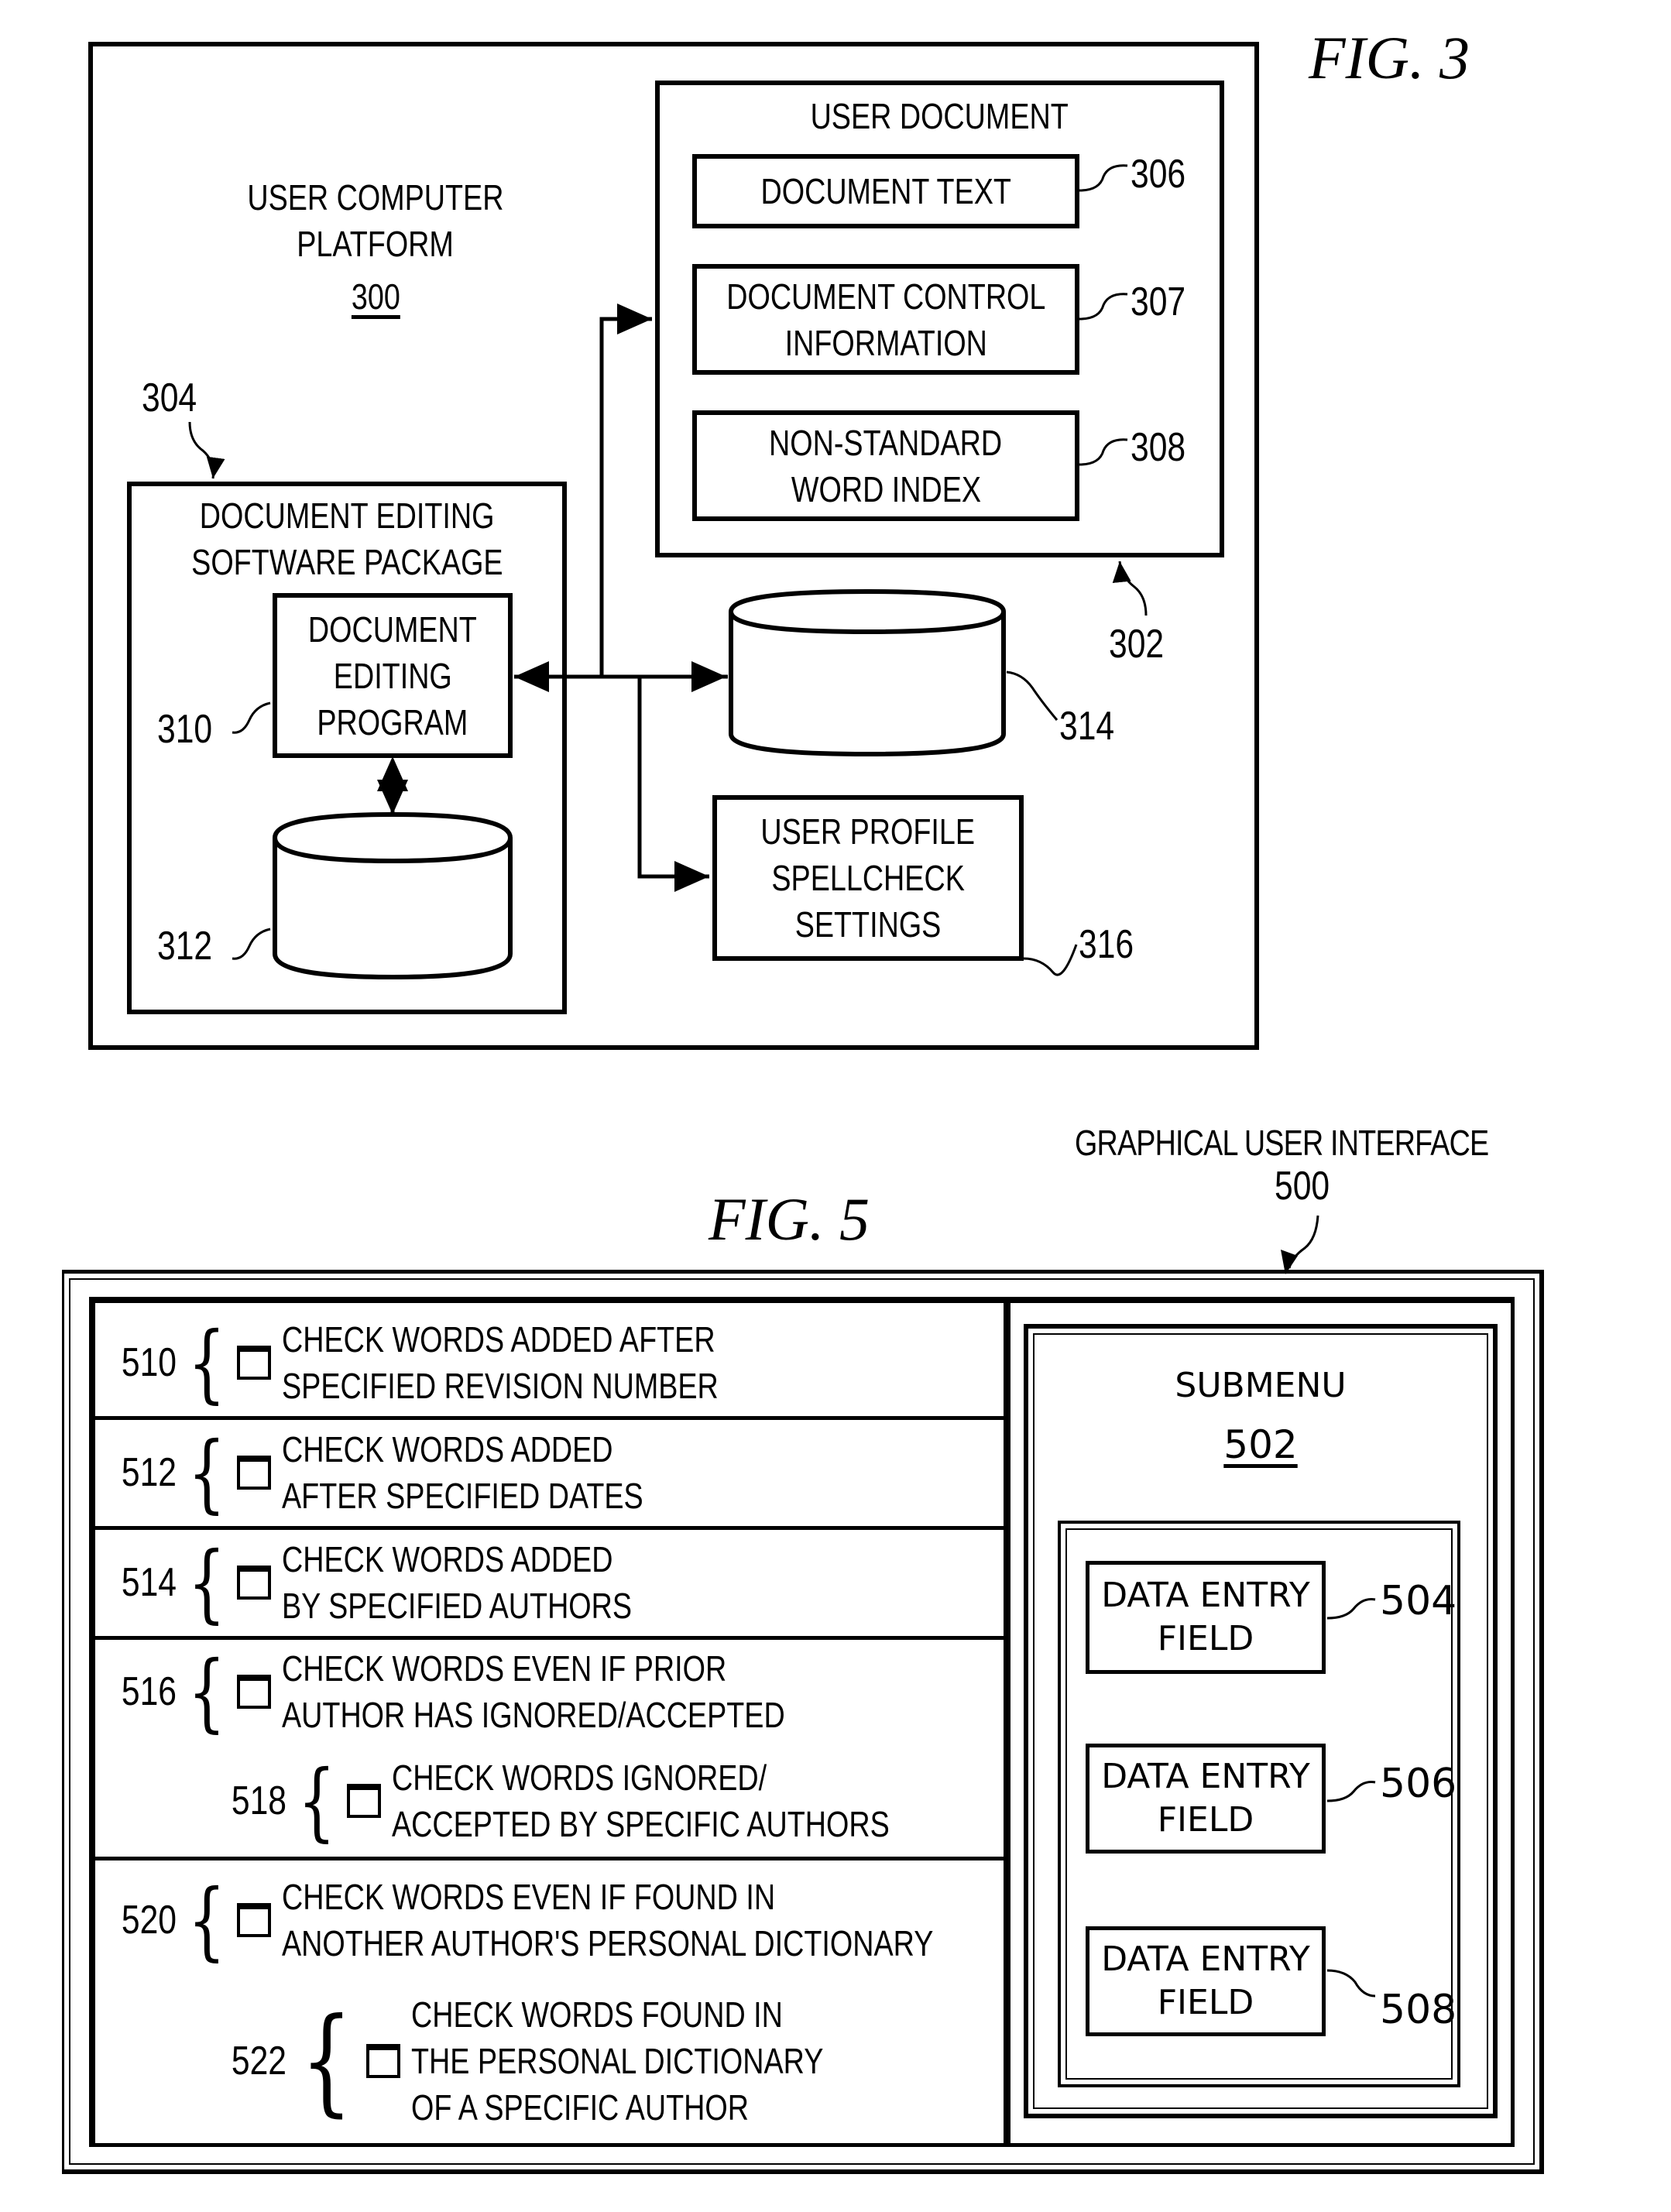 The width and height of the screenshot is (1671, 2212). What do you see at coordinates (789, 1219) in the screenshot?
I see `fig5-label: FIG. 5` at bounding box center [789, 1219].